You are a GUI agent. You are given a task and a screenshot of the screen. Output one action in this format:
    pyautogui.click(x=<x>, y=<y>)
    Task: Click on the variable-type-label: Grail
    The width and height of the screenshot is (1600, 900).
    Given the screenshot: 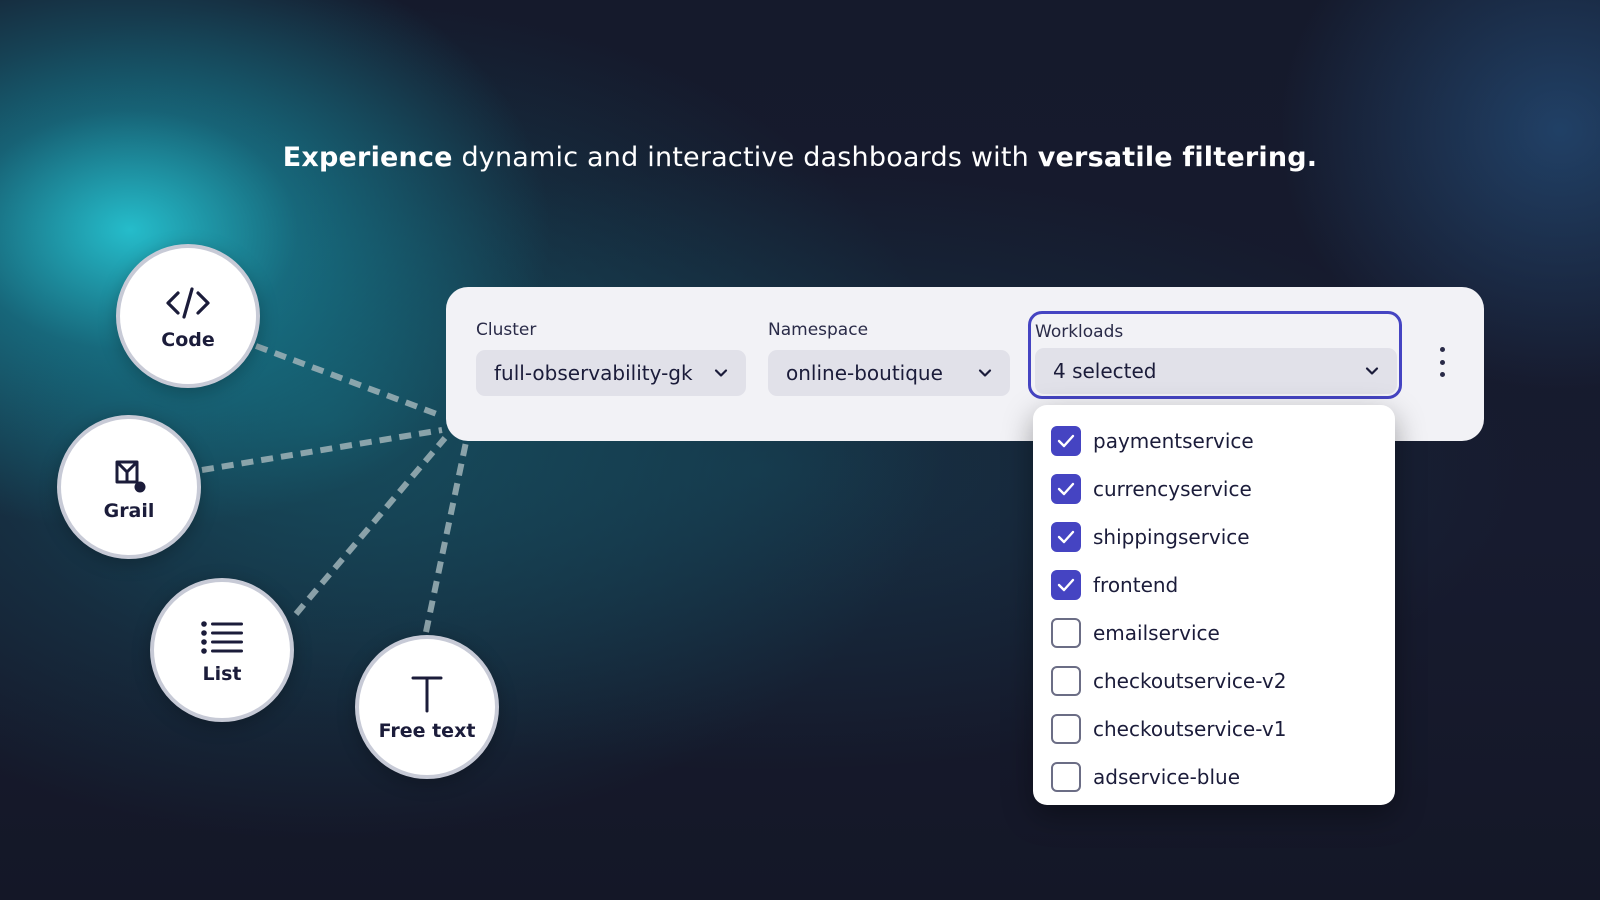 What is the action you would take?
    pyautogui.click(x=129, y=511)
    